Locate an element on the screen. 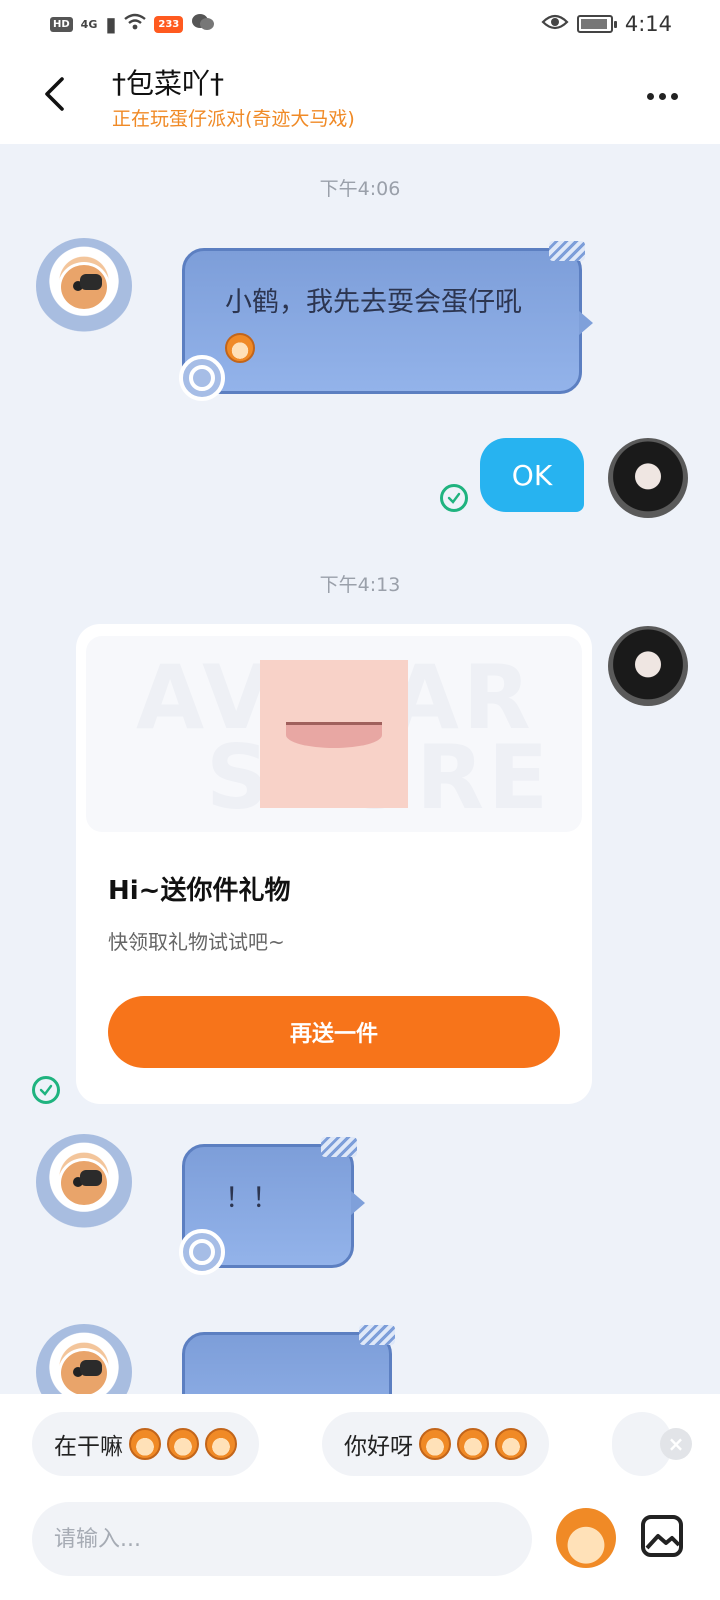  gift-preview-image: AVATAR STORE is located at coordinates (334, 734).